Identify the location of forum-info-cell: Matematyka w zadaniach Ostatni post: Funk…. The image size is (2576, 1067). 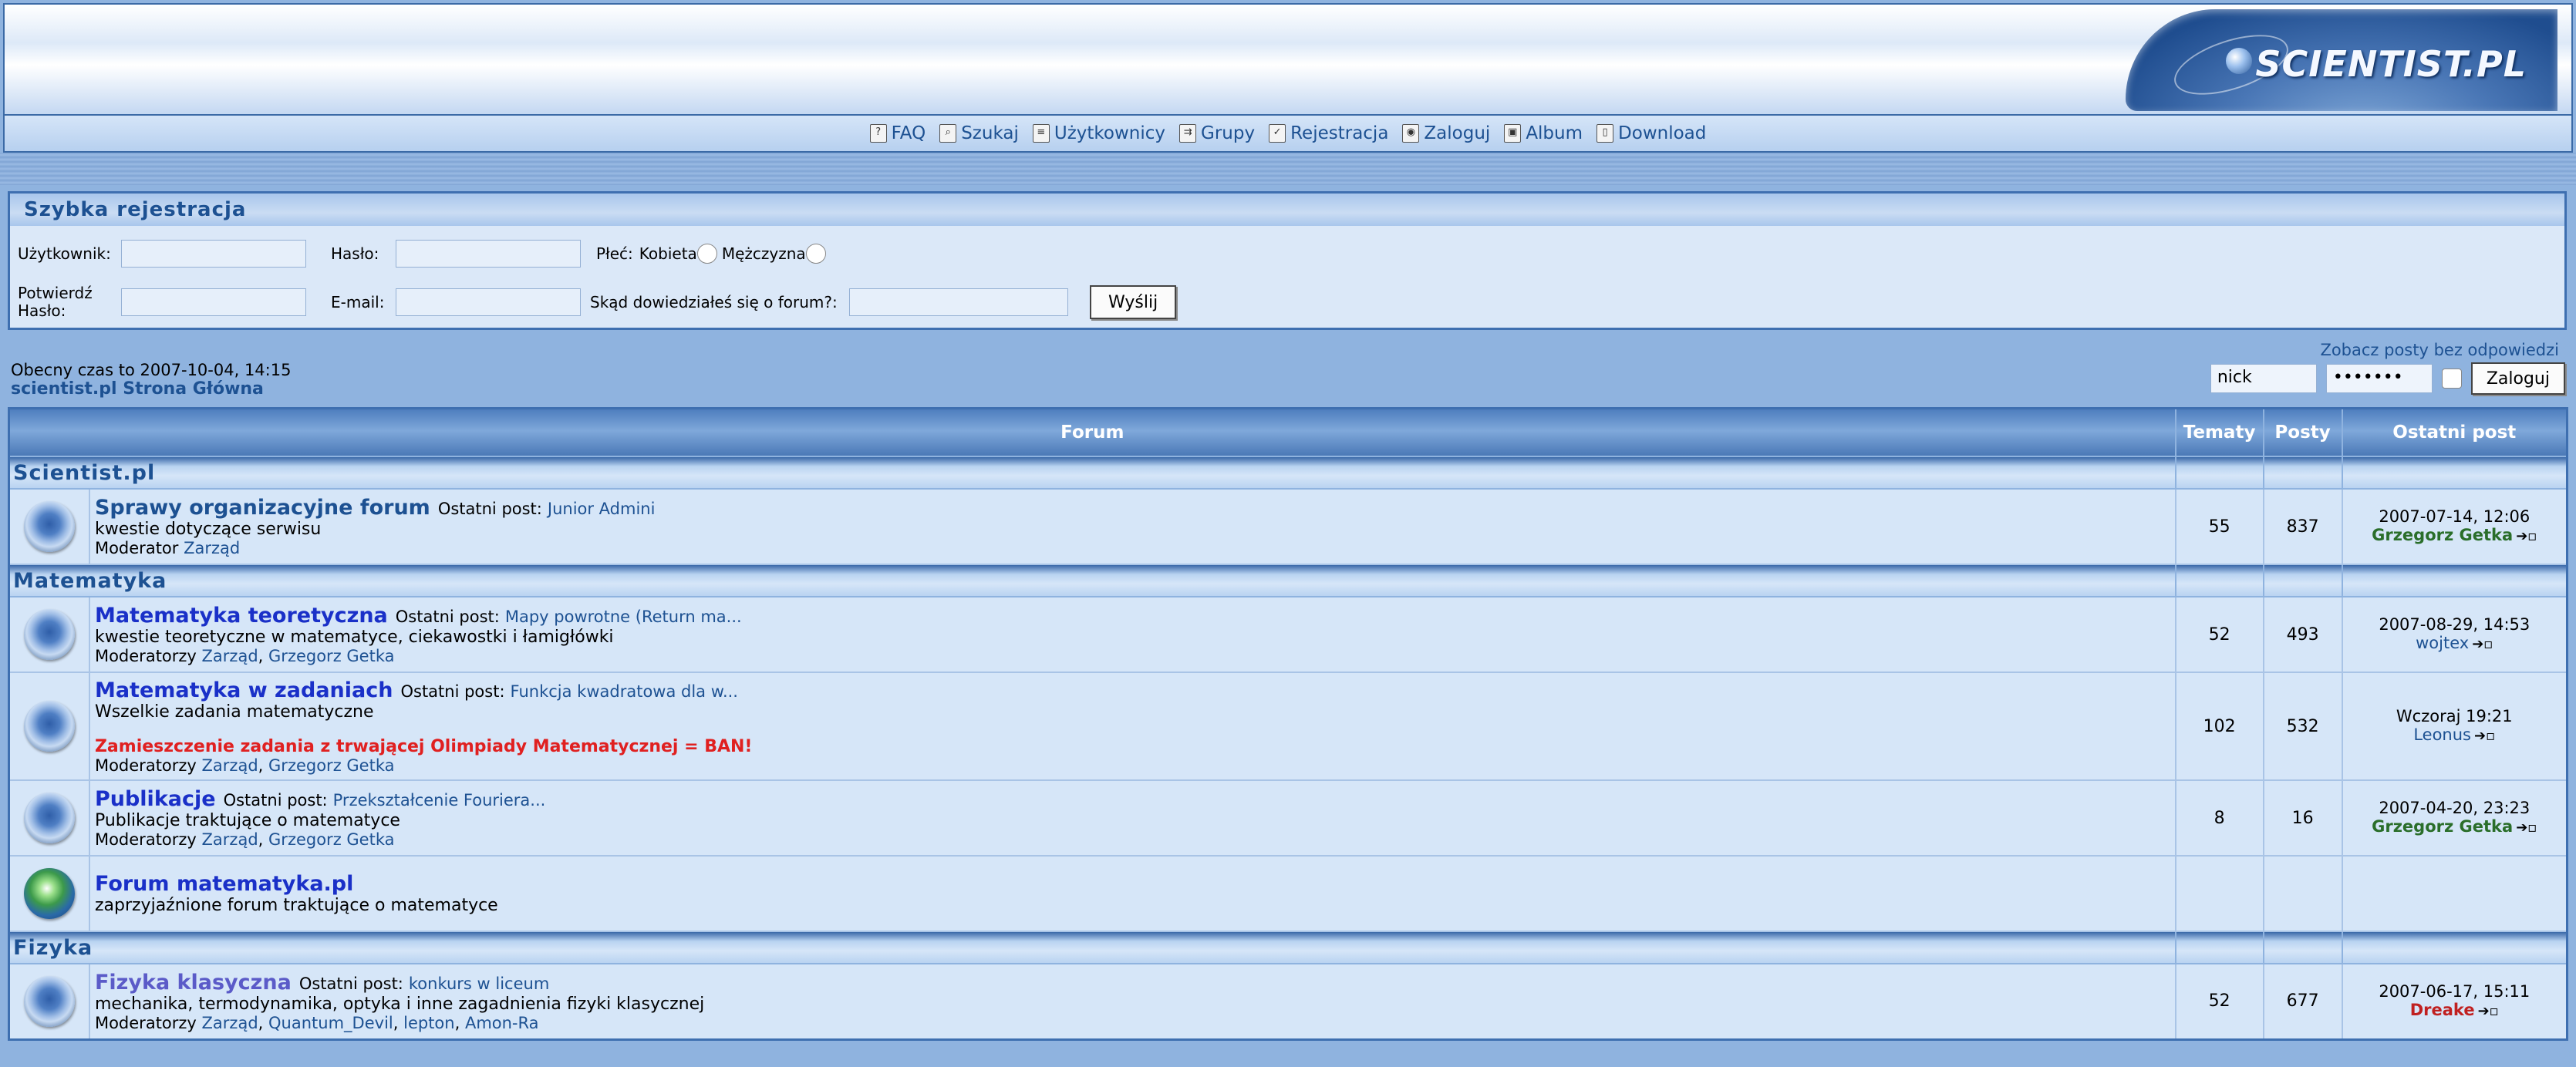
(1132, 726).